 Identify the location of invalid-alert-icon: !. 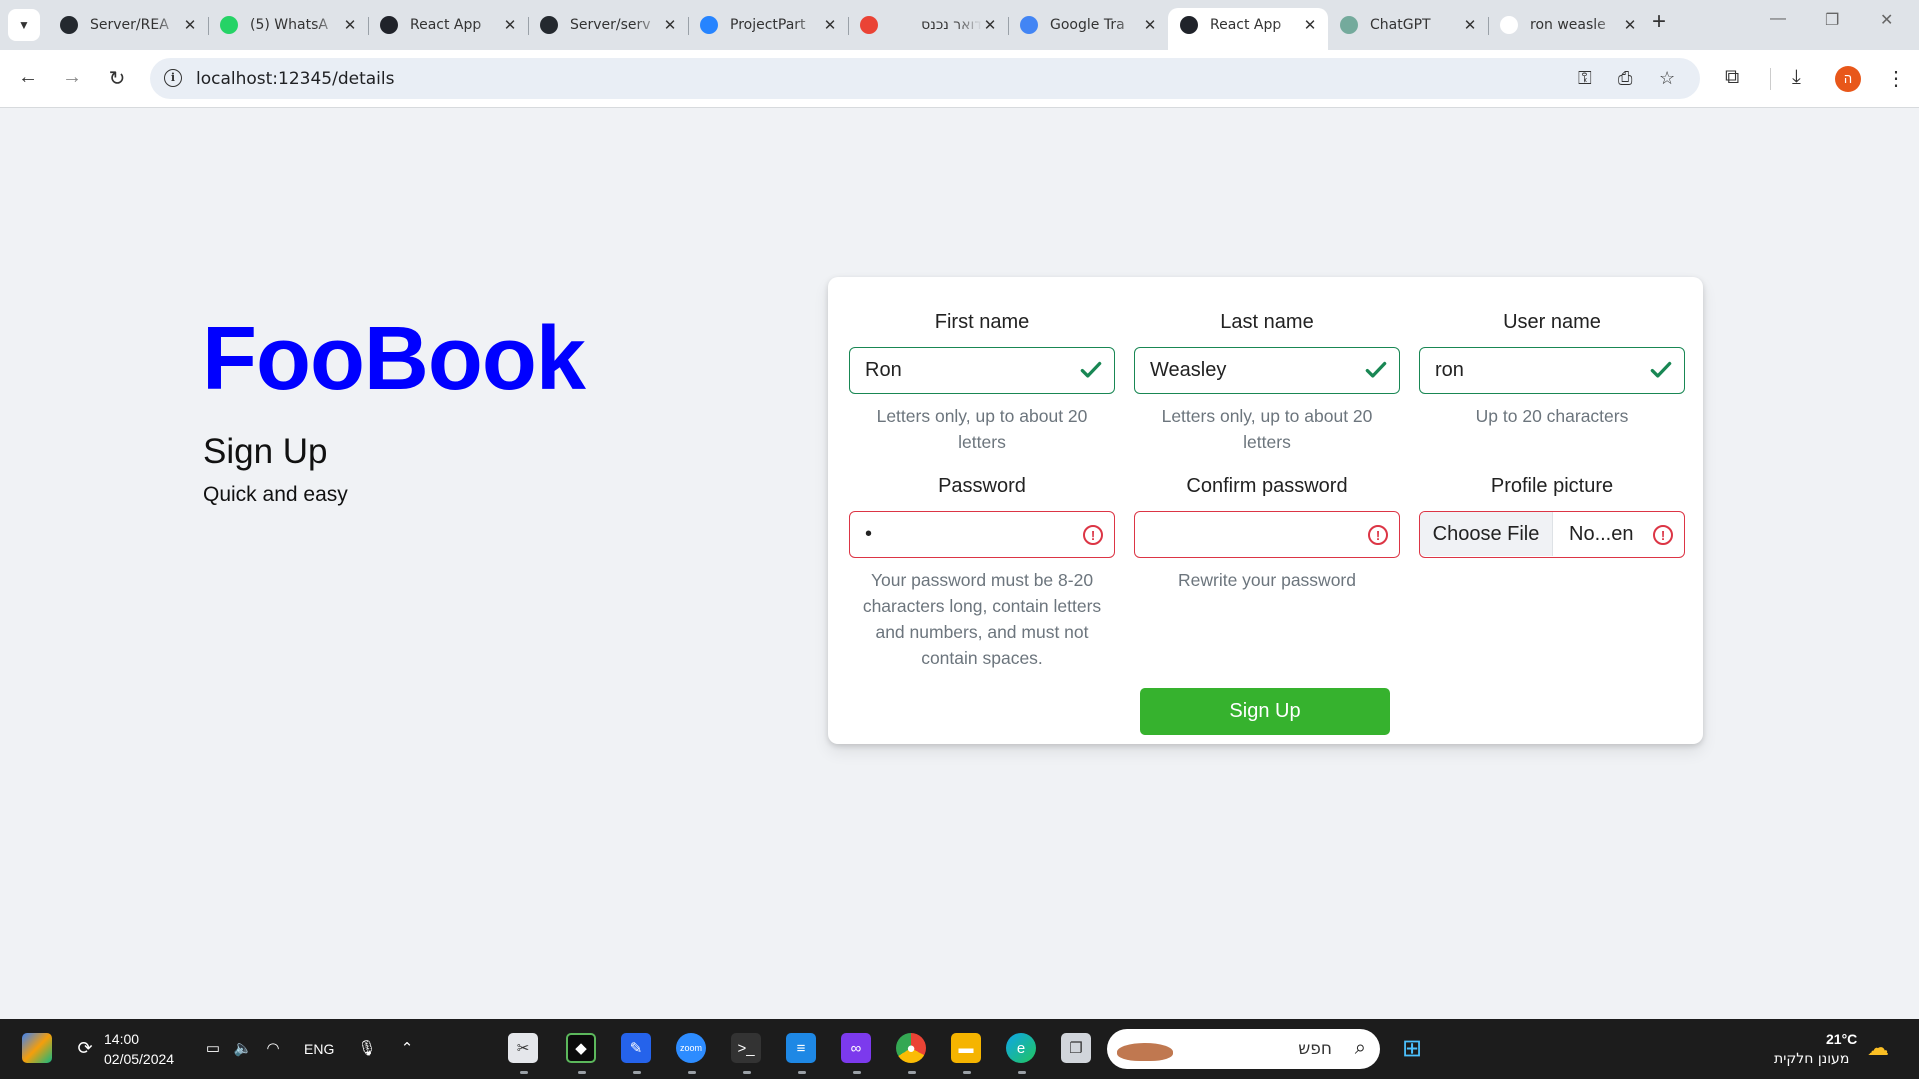
(1378, 535).